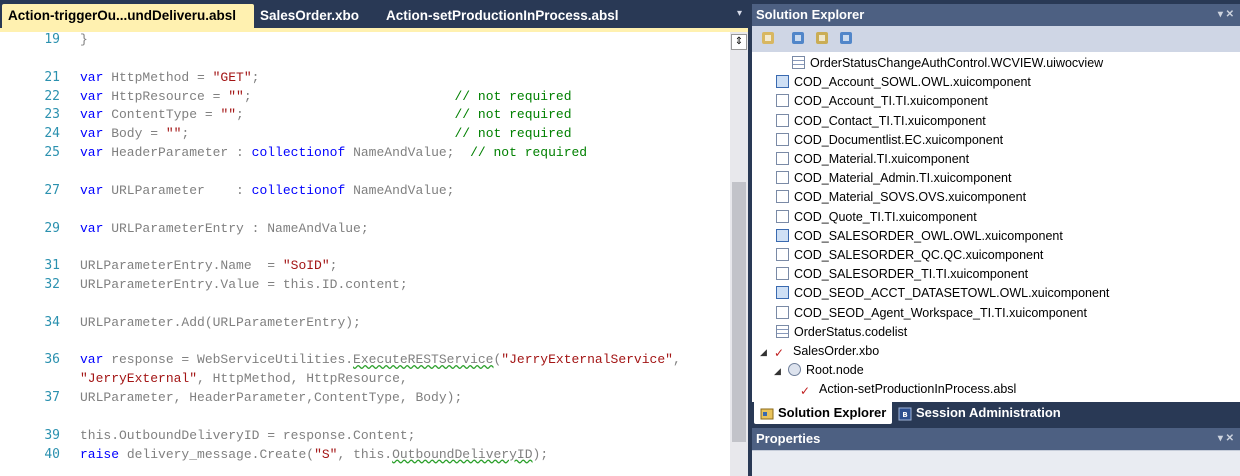 The image size is (1240, 476). I want to click on code-line: var HttpMethod = "GET";, so click(169, 77).